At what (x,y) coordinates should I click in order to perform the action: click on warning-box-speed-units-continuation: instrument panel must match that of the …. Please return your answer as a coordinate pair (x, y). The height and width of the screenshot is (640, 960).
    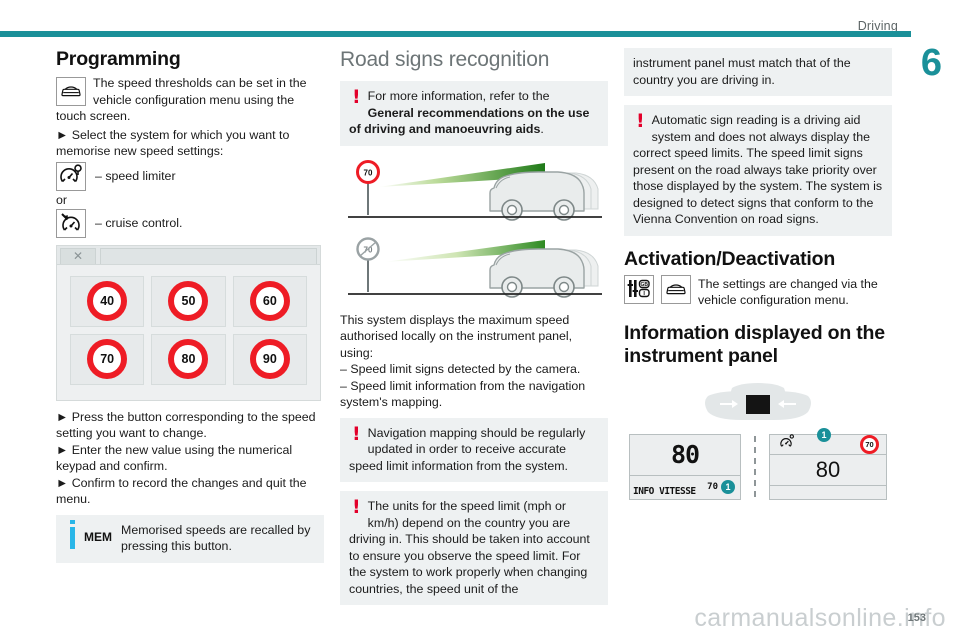
    Looking at the image, I should click on (758, 72).